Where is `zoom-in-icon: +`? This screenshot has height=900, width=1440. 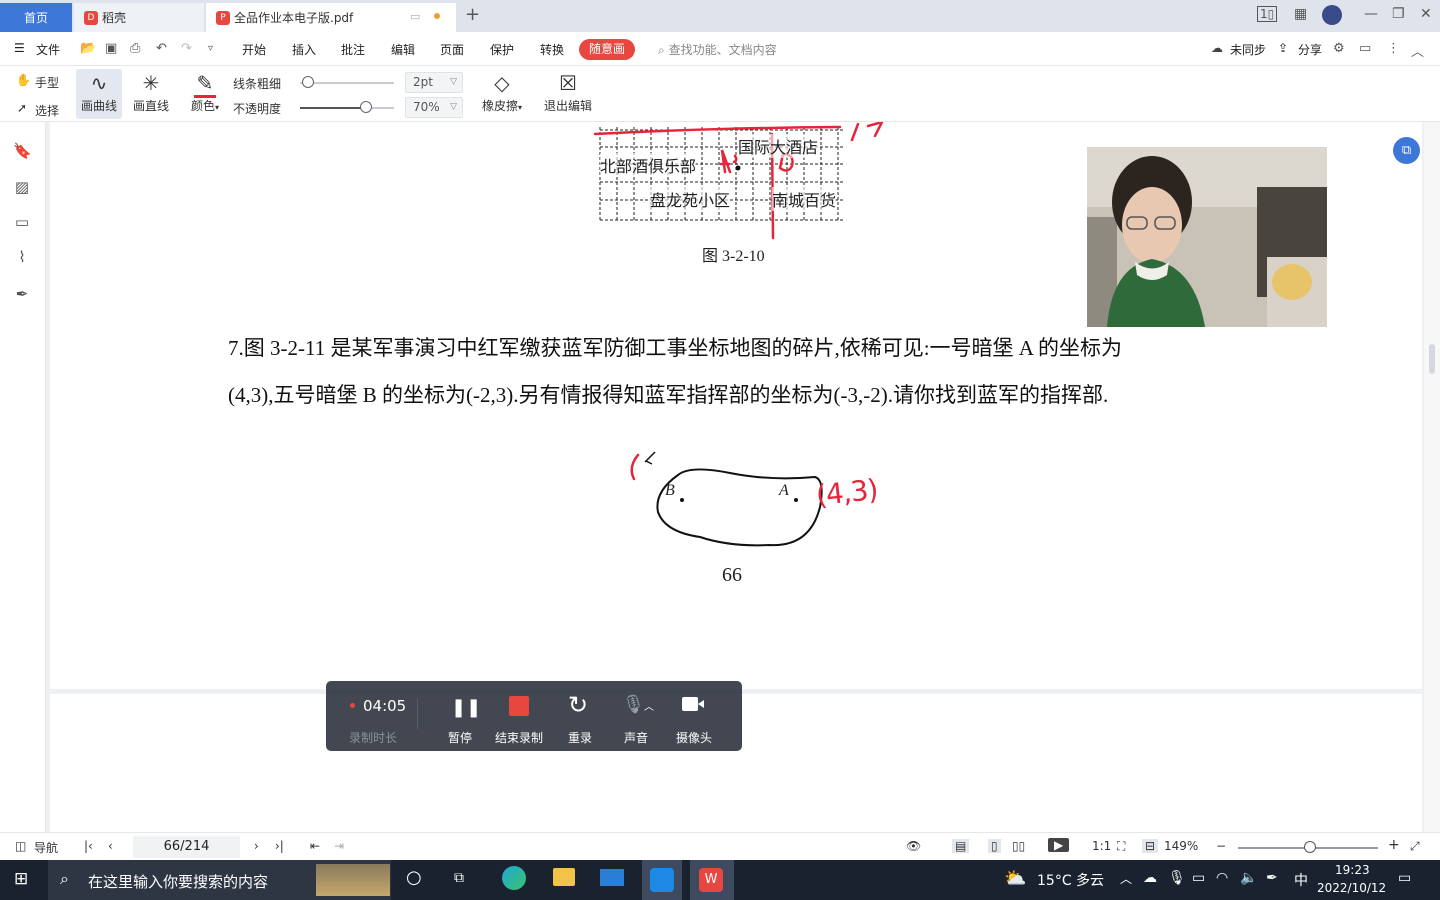
zoom-in-icon: + is located at coordinates (1394, 845).